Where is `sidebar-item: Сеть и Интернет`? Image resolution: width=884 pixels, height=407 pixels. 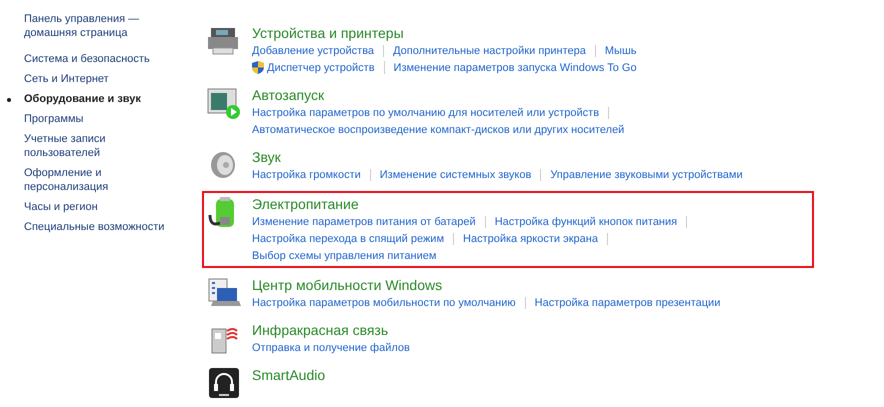 sidebar-item: Сеть и Интернет is located at coordinates (66, 79).